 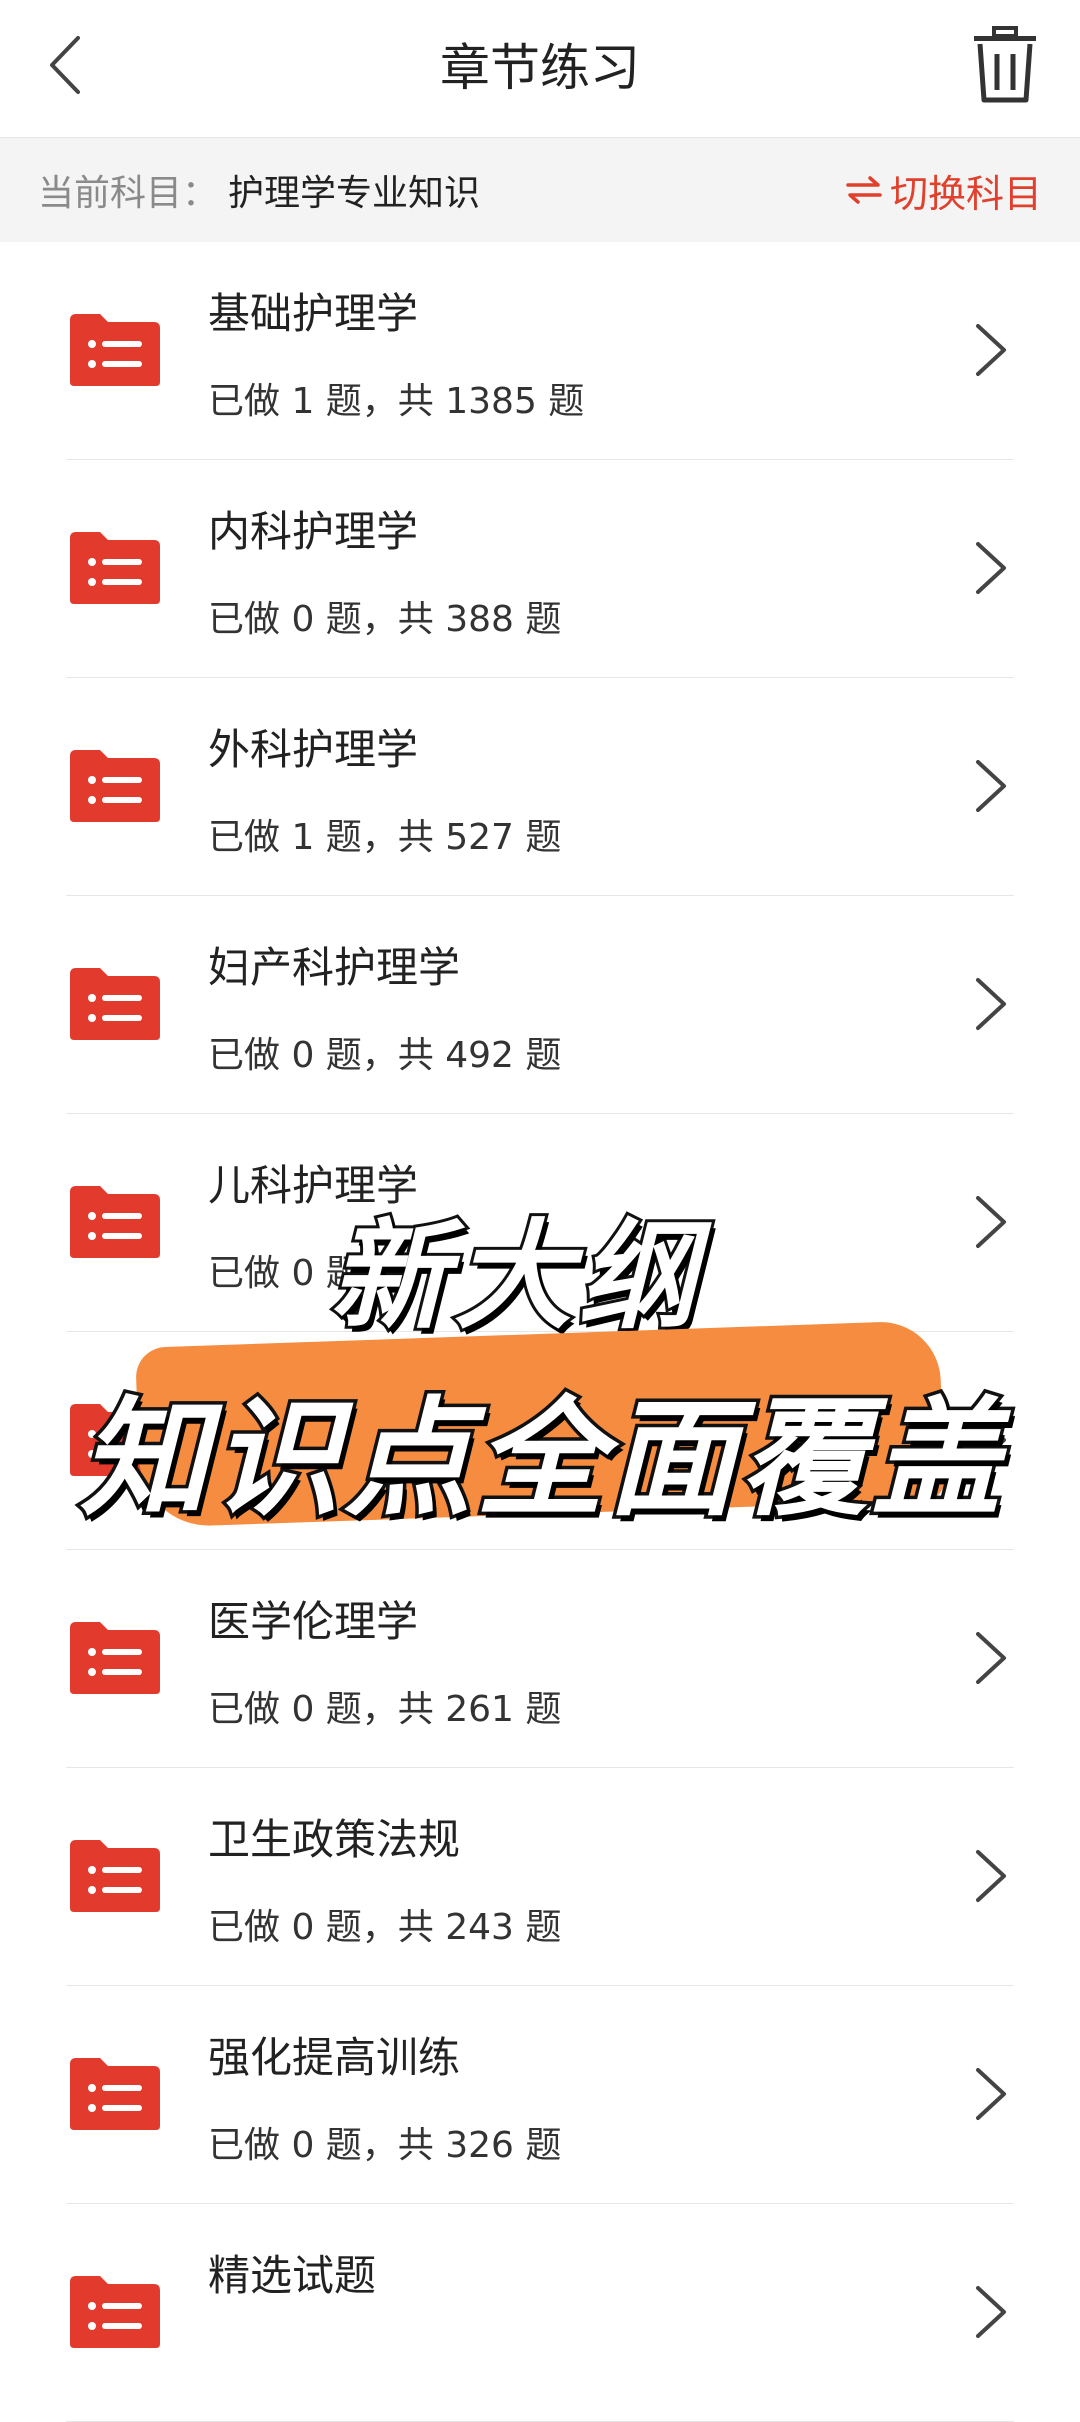 I want to click on chapter-name: 妇产科护理学, so click(x=334, y=967).